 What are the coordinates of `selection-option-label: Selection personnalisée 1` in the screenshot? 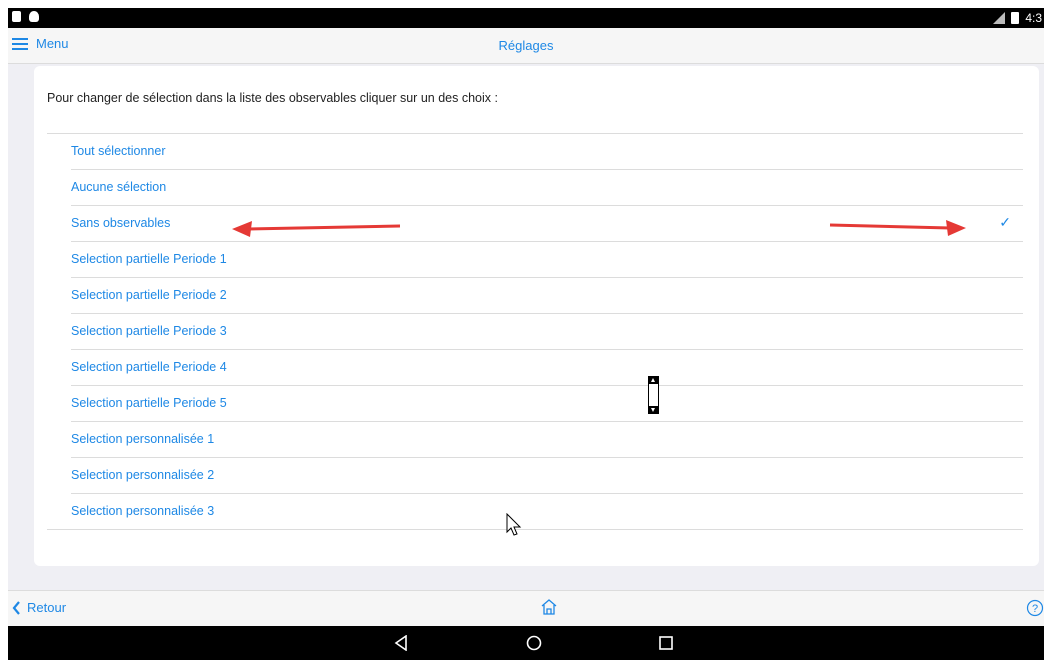 It's located at (143, 439).